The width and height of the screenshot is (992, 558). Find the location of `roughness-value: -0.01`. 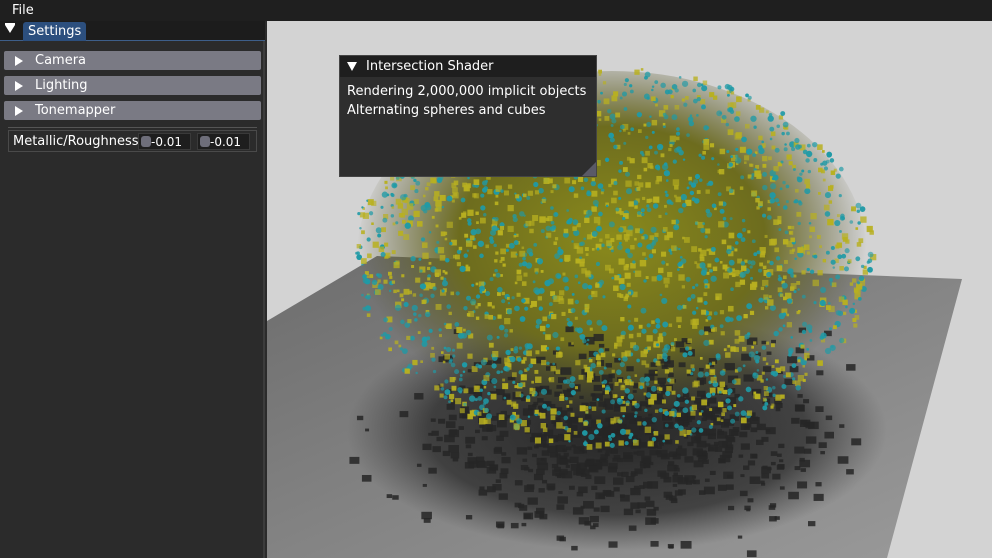

roughness-value: -0.01 is located at coordinates (226, 142).